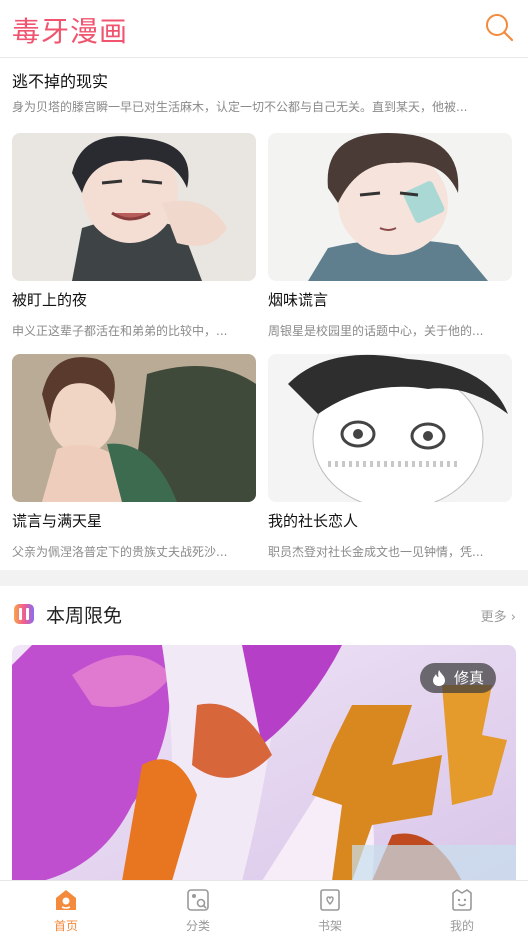 This screenshot has height=938, width=528. Describe the element at coordinates (50, 300) in the screenshot. I see `comic-title: 被盯上的夜` at that location.